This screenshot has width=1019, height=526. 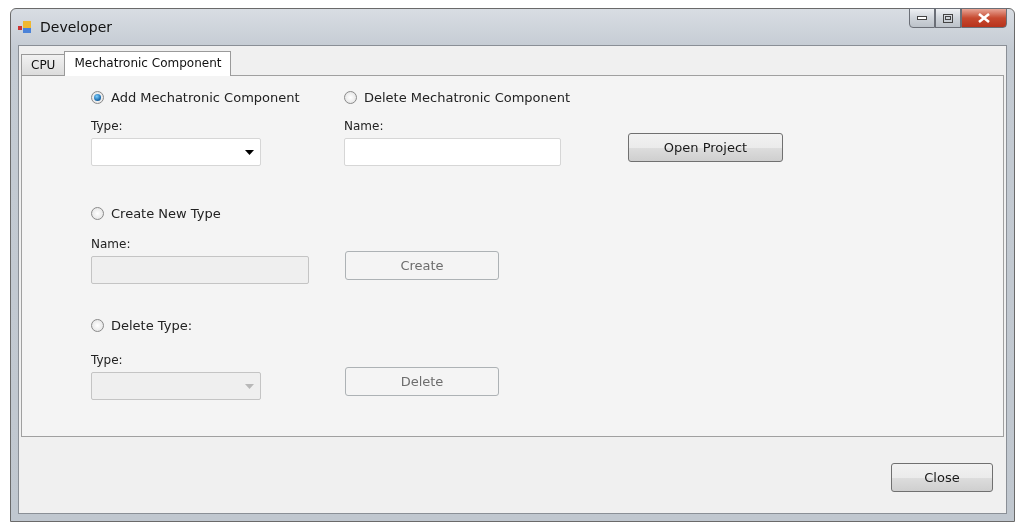 What do you see at coordinates (195, 97) in the screenshot?
I see `radio-option: Add Mechatronic Component` at bounding box center [195, 97].